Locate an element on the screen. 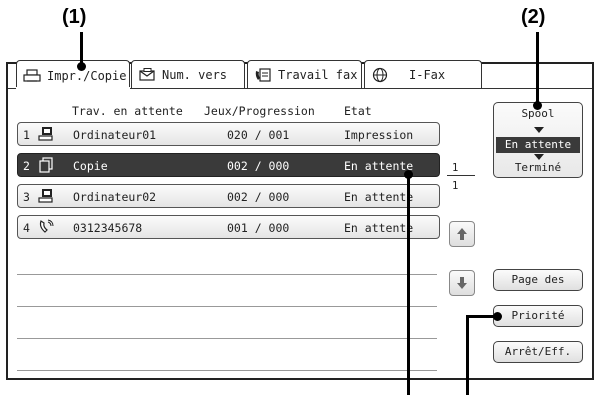 Image resolution: width=601 pixels, height=395 pixels. job-status: Impression is located at coordinates (379, 135).